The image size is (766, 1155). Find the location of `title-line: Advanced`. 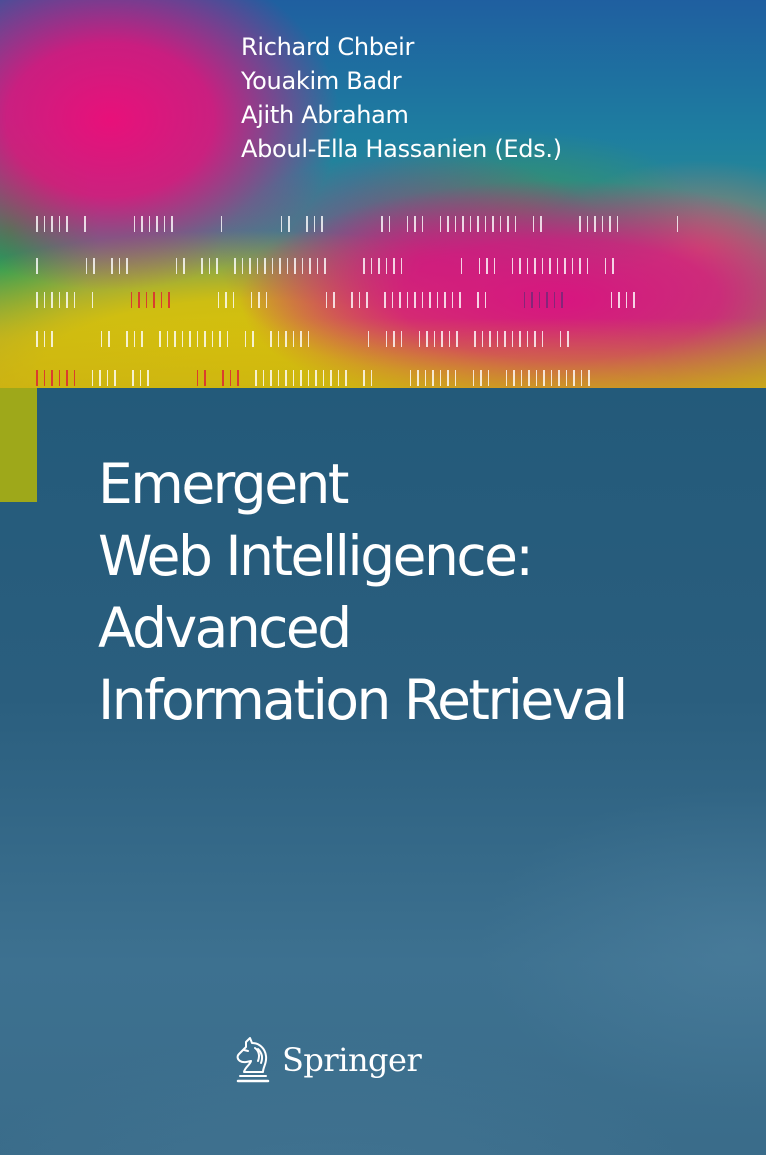

title-line: Advanced is located at coordinates (225, 628).